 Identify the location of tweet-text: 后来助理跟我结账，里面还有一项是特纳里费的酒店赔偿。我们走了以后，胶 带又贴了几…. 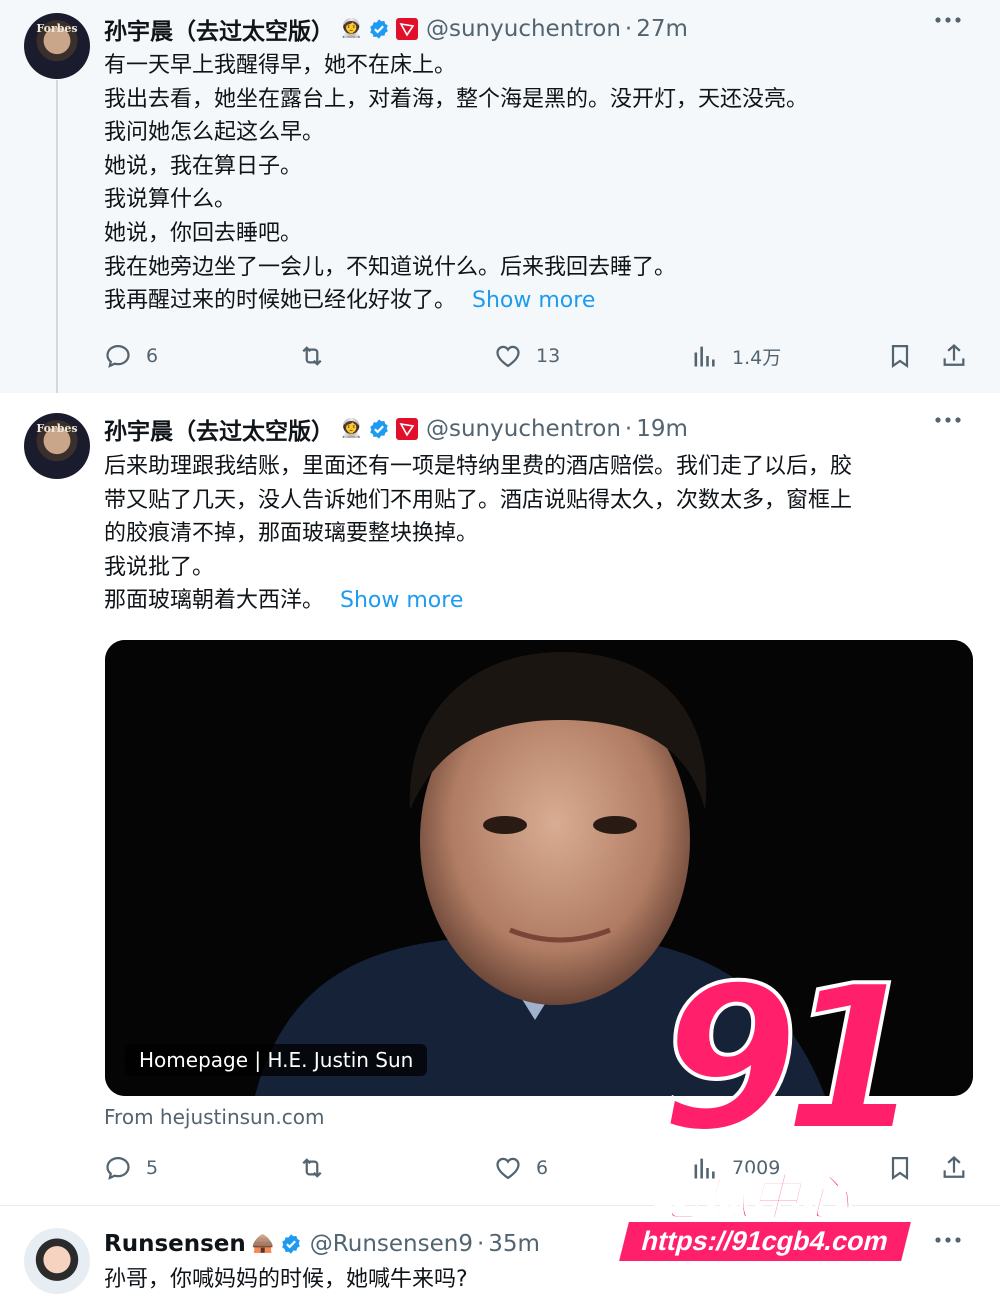
(539, 534).